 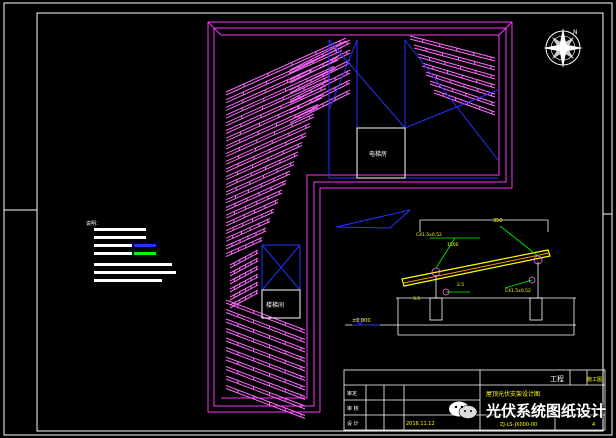 What do you see at coordinates (93, 223) in the screenshot?
I see `notes-heading: 说明：` at bounding box center [93, 223].